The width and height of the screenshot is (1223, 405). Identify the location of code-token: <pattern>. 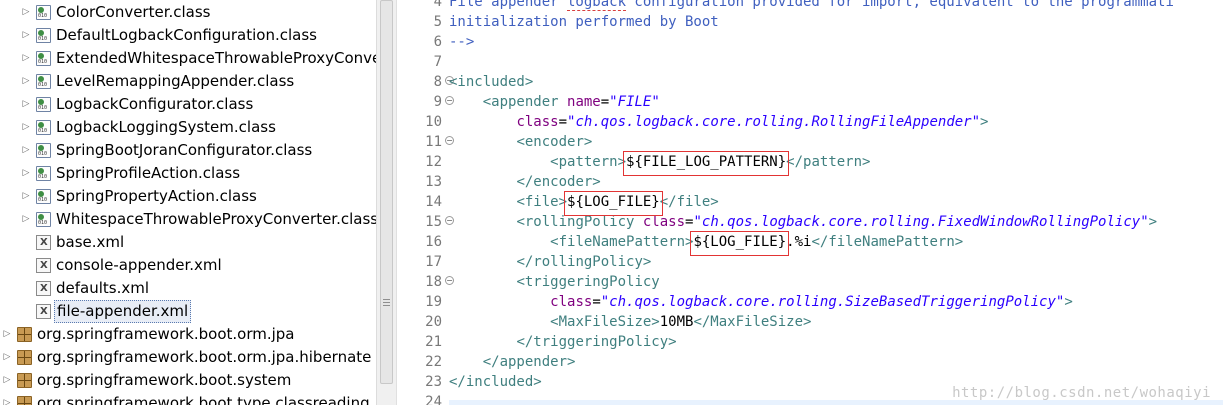
(588, 162).